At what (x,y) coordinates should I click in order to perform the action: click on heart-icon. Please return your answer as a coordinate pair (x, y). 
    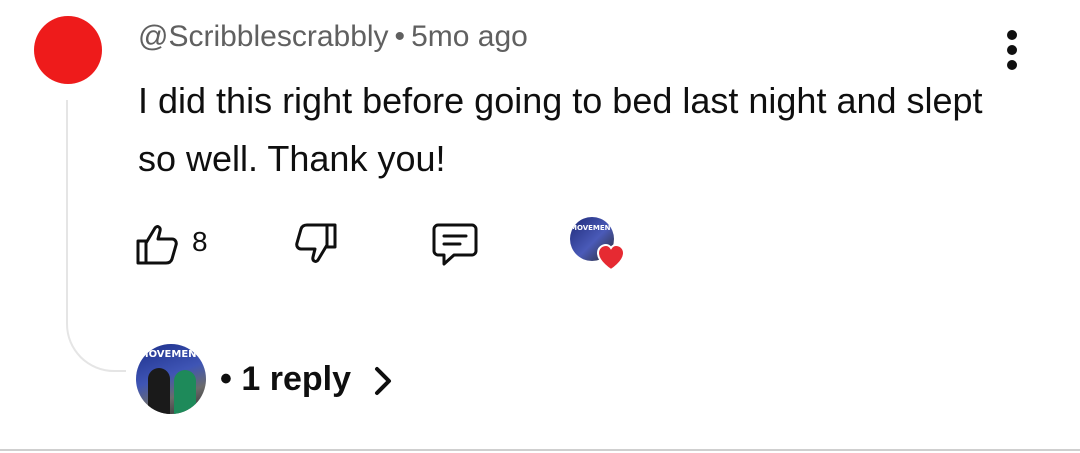
    Looking at the image, I should click on (611, 257).